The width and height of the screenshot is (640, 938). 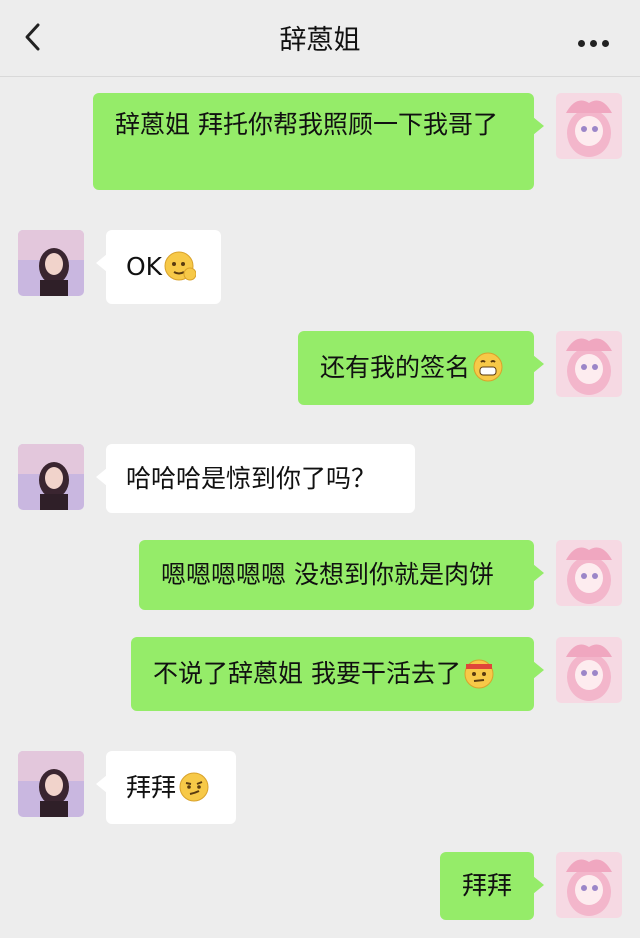 I want to click on message-text: OK, so click(x=144, y=266).